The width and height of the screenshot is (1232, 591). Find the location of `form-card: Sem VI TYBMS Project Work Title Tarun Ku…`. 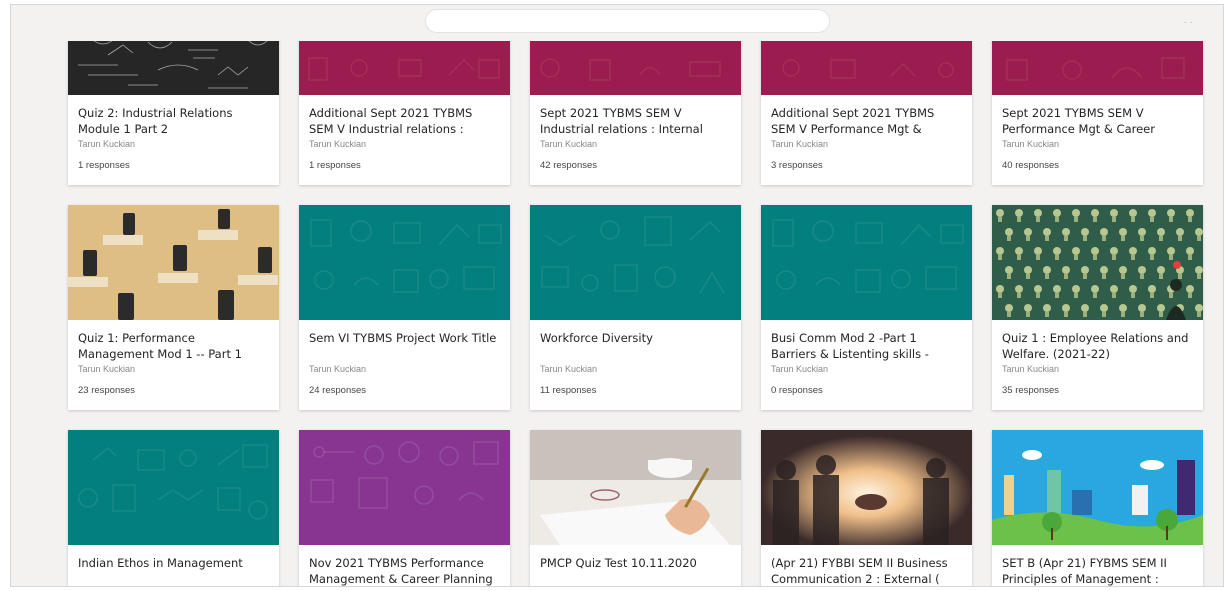

form-card: Sem VI TYBMS Project Work Title Tarun Ku… is located at coordinates (404, 307).